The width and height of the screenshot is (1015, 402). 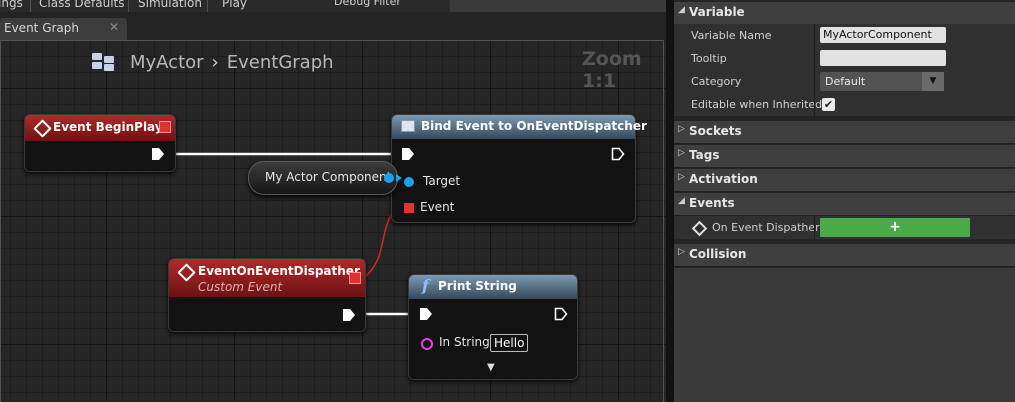 I want to click on category-activation: ▷ Activation, so click(x=844, y=180).